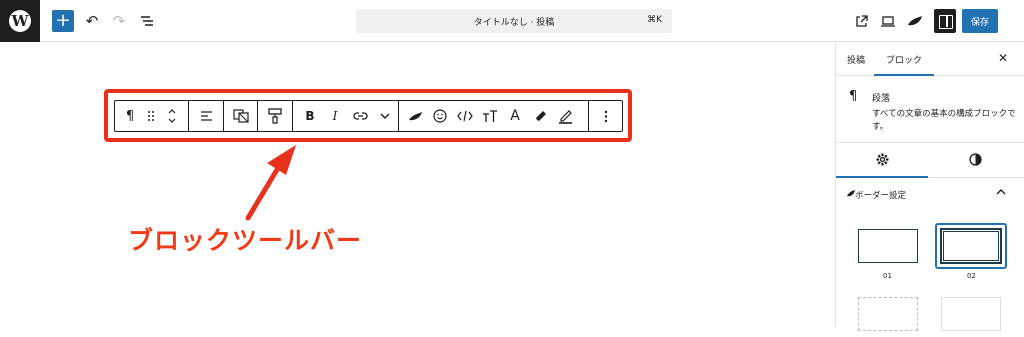  Describe the element at coordinates (63, 21) in the screenshot. I see `block-inserter-button: +` at that location.